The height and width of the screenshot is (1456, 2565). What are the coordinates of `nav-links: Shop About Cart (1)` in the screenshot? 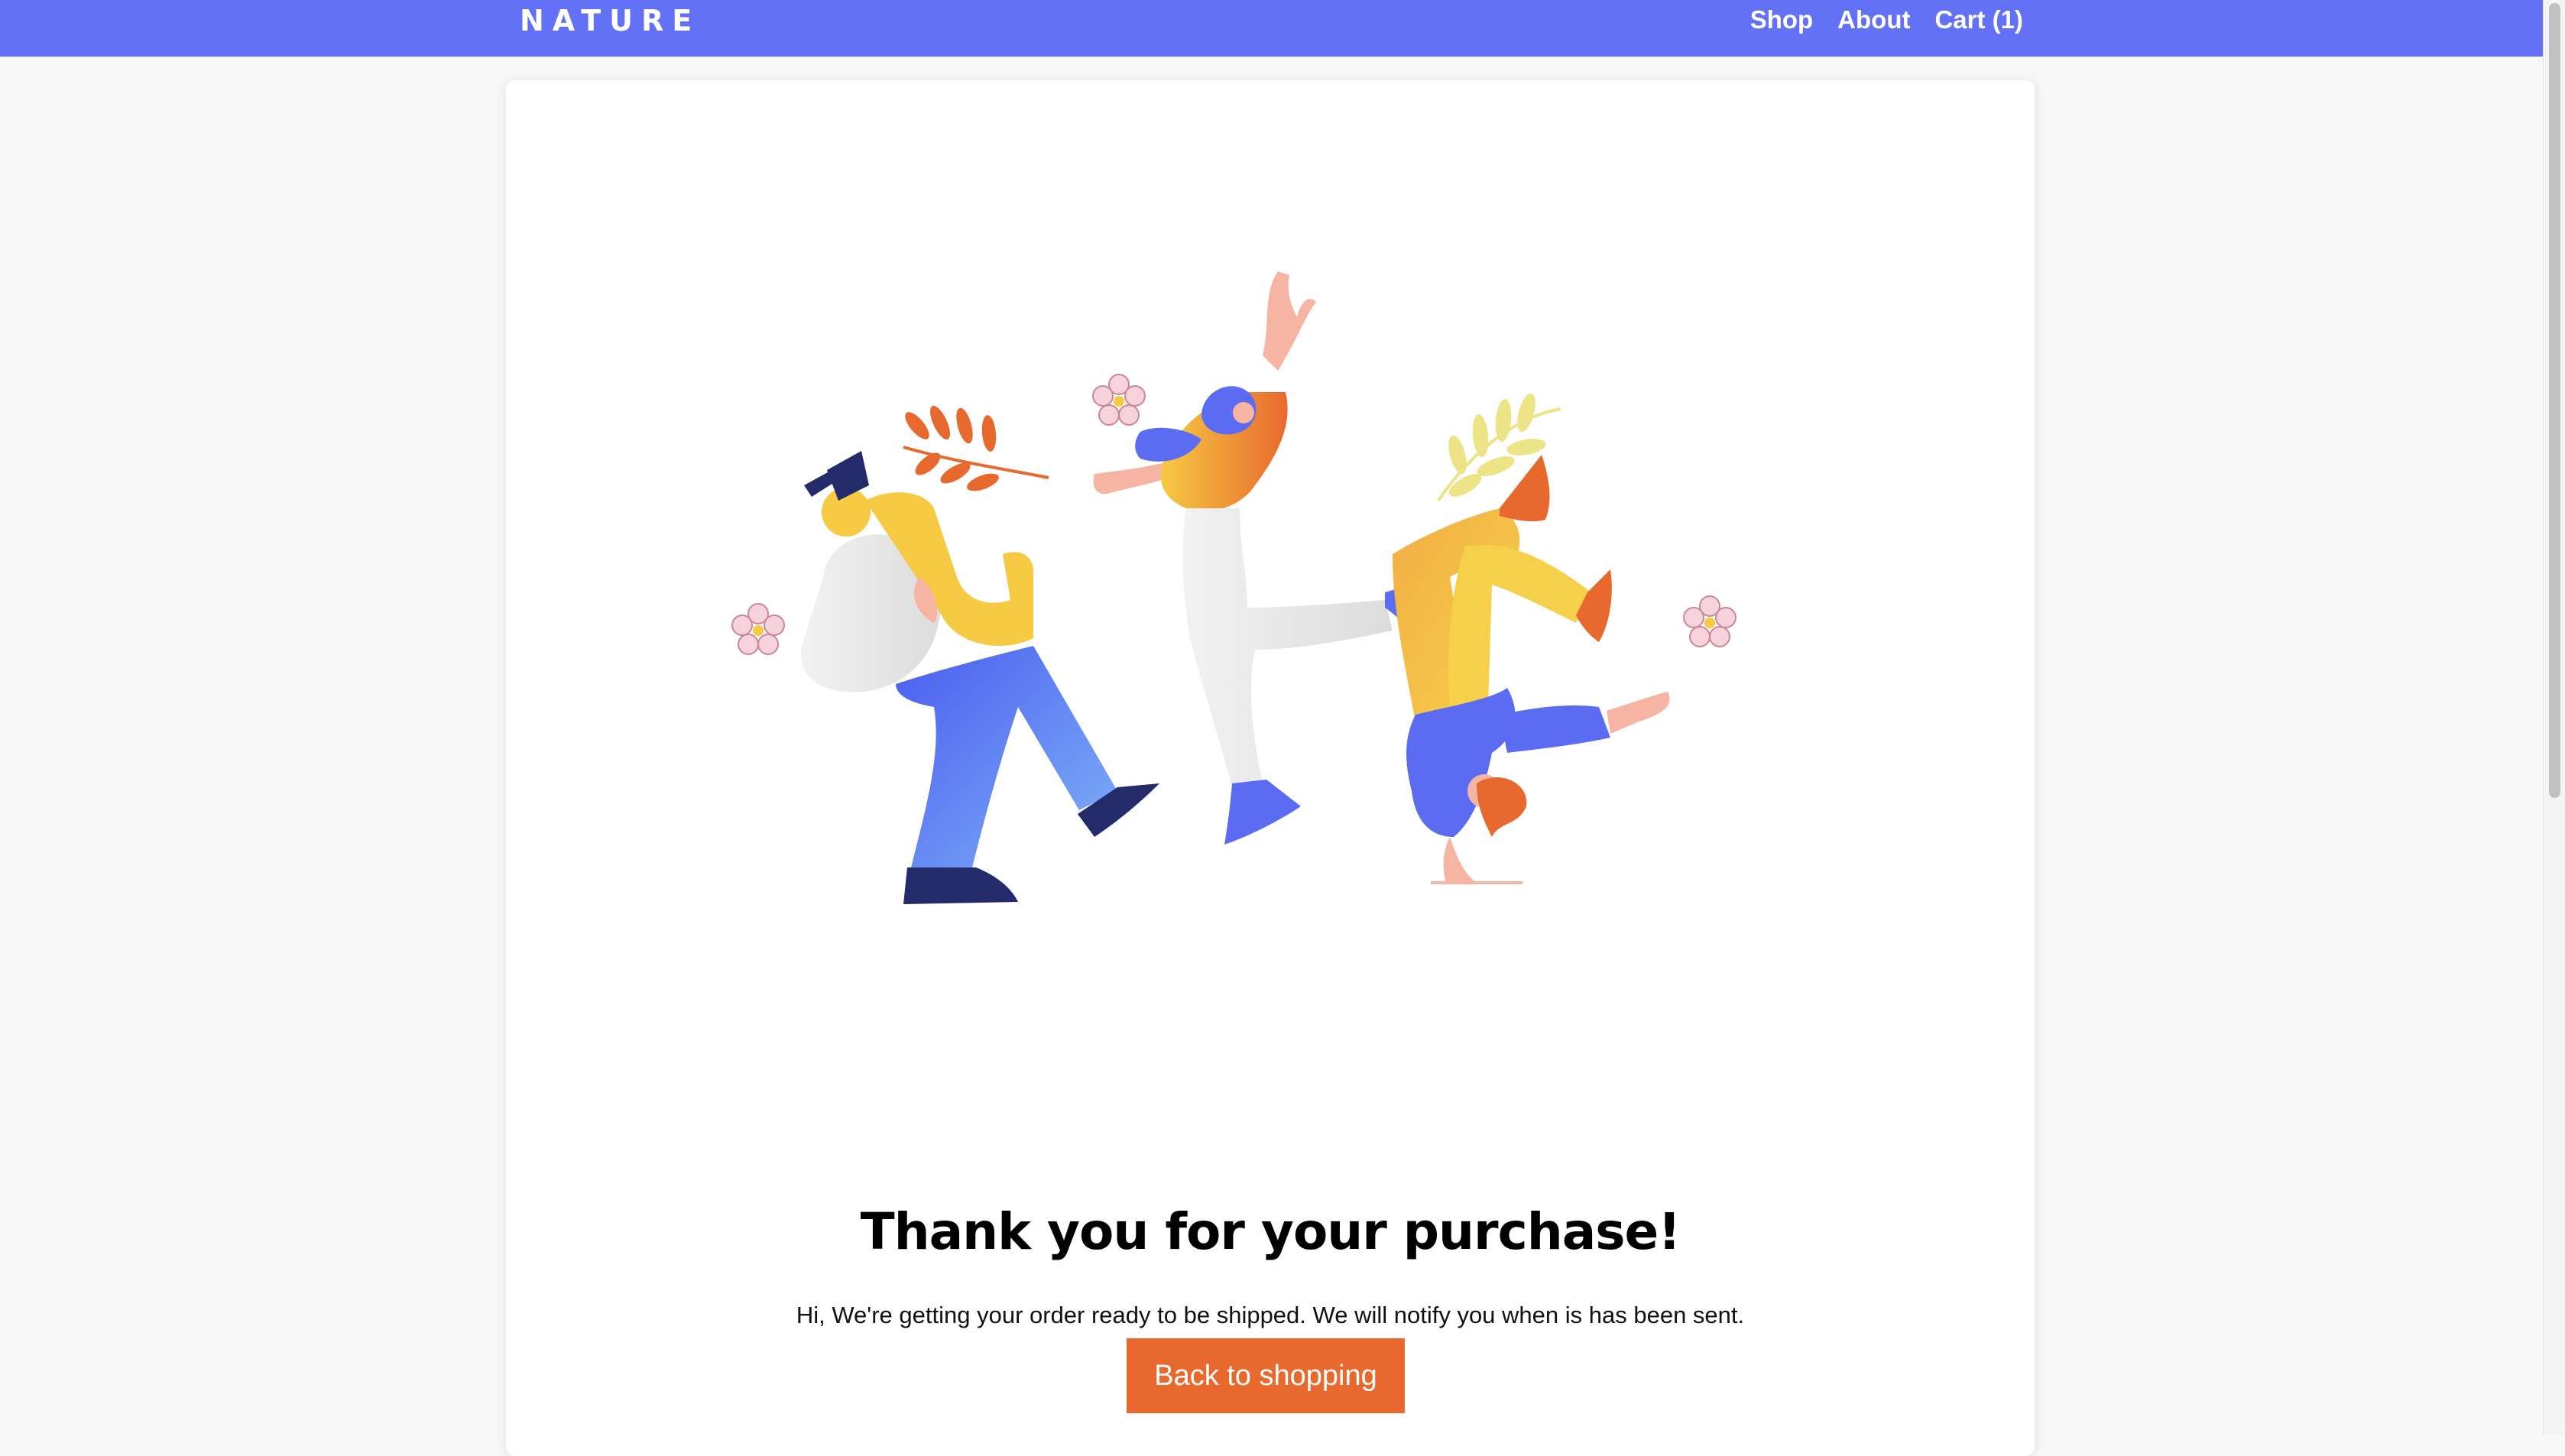 It's located at (1886, 20).